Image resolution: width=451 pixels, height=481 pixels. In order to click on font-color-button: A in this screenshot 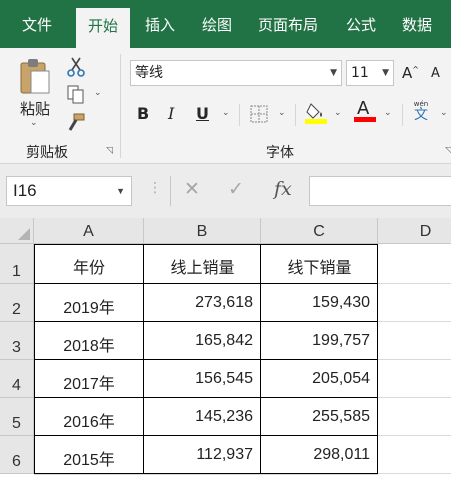, I will do `click(365, 111)`.